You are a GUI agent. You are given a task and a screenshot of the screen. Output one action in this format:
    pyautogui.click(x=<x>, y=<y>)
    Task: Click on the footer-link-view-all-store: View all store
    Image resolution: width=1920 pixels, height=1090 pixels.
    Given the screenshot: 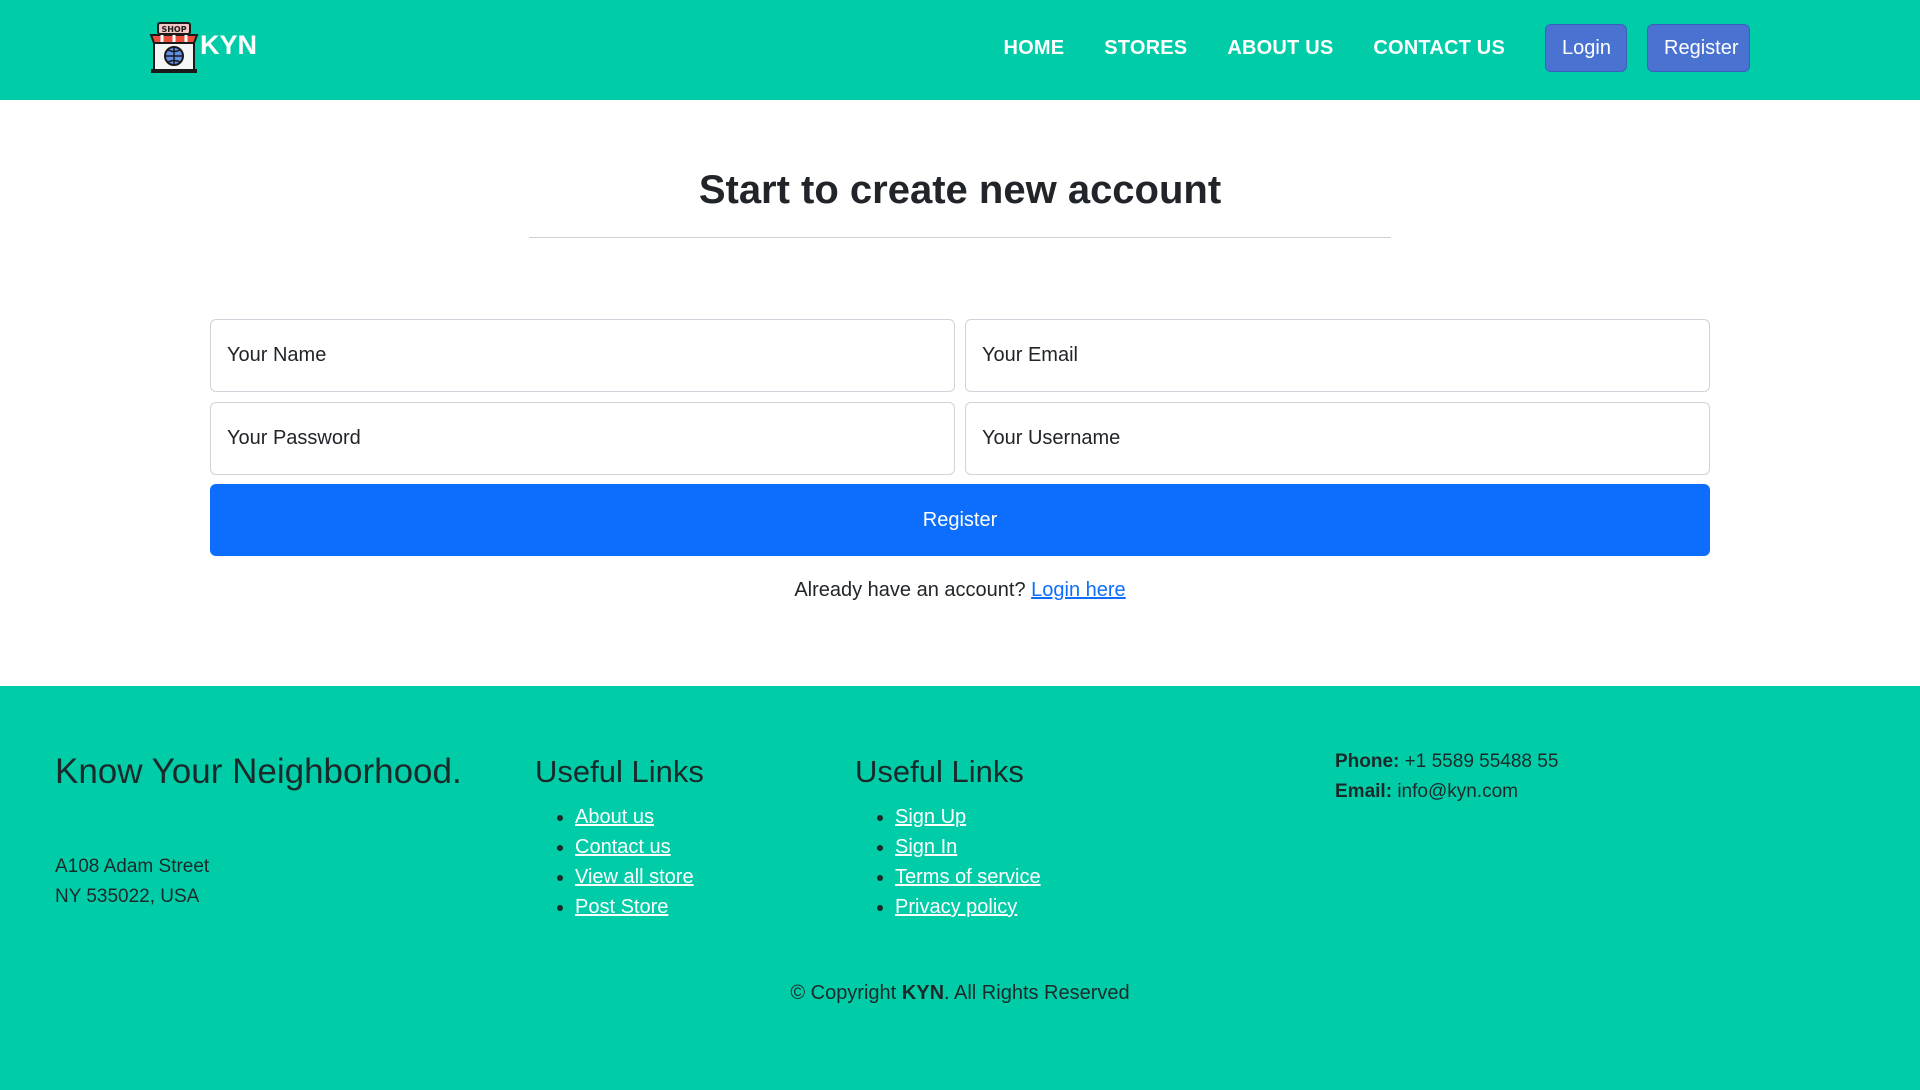 What is the action you would take?
    pyautogui.click(x=634, y=877)
    